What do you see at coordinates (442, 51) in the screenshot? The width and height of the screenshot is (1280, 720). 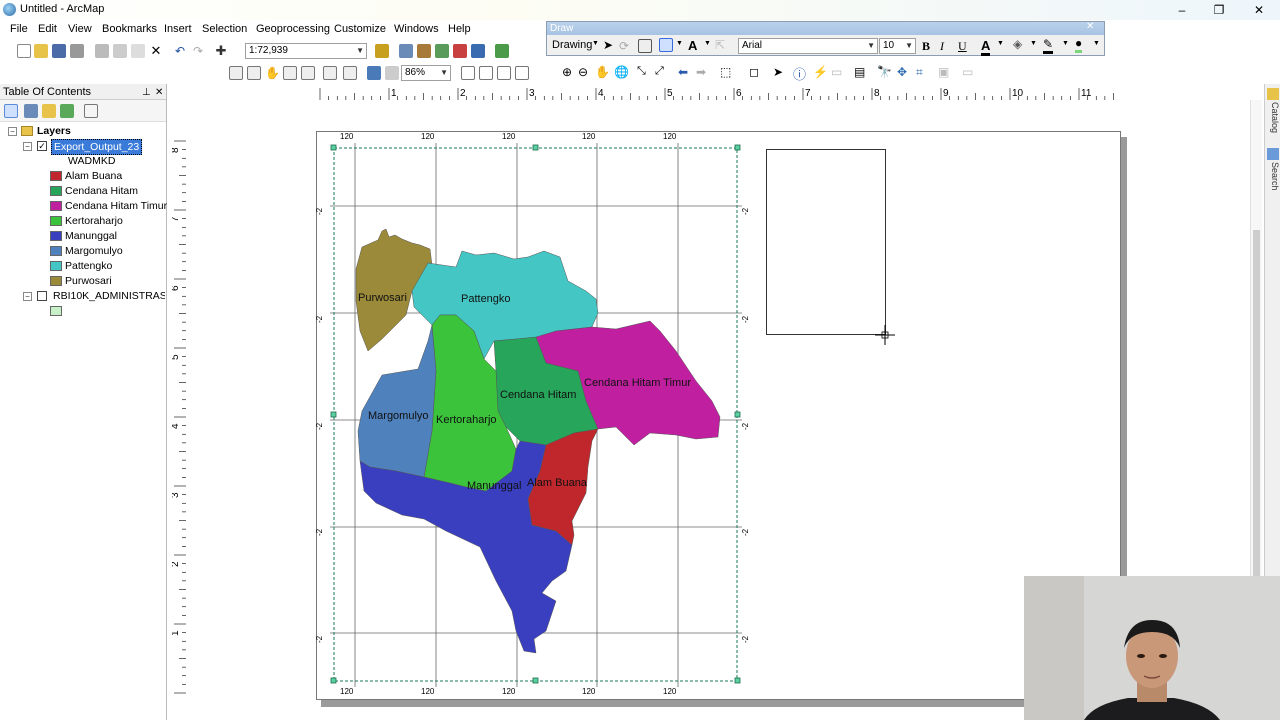 I see `search-window-icon` at bounding box center [442, 51].